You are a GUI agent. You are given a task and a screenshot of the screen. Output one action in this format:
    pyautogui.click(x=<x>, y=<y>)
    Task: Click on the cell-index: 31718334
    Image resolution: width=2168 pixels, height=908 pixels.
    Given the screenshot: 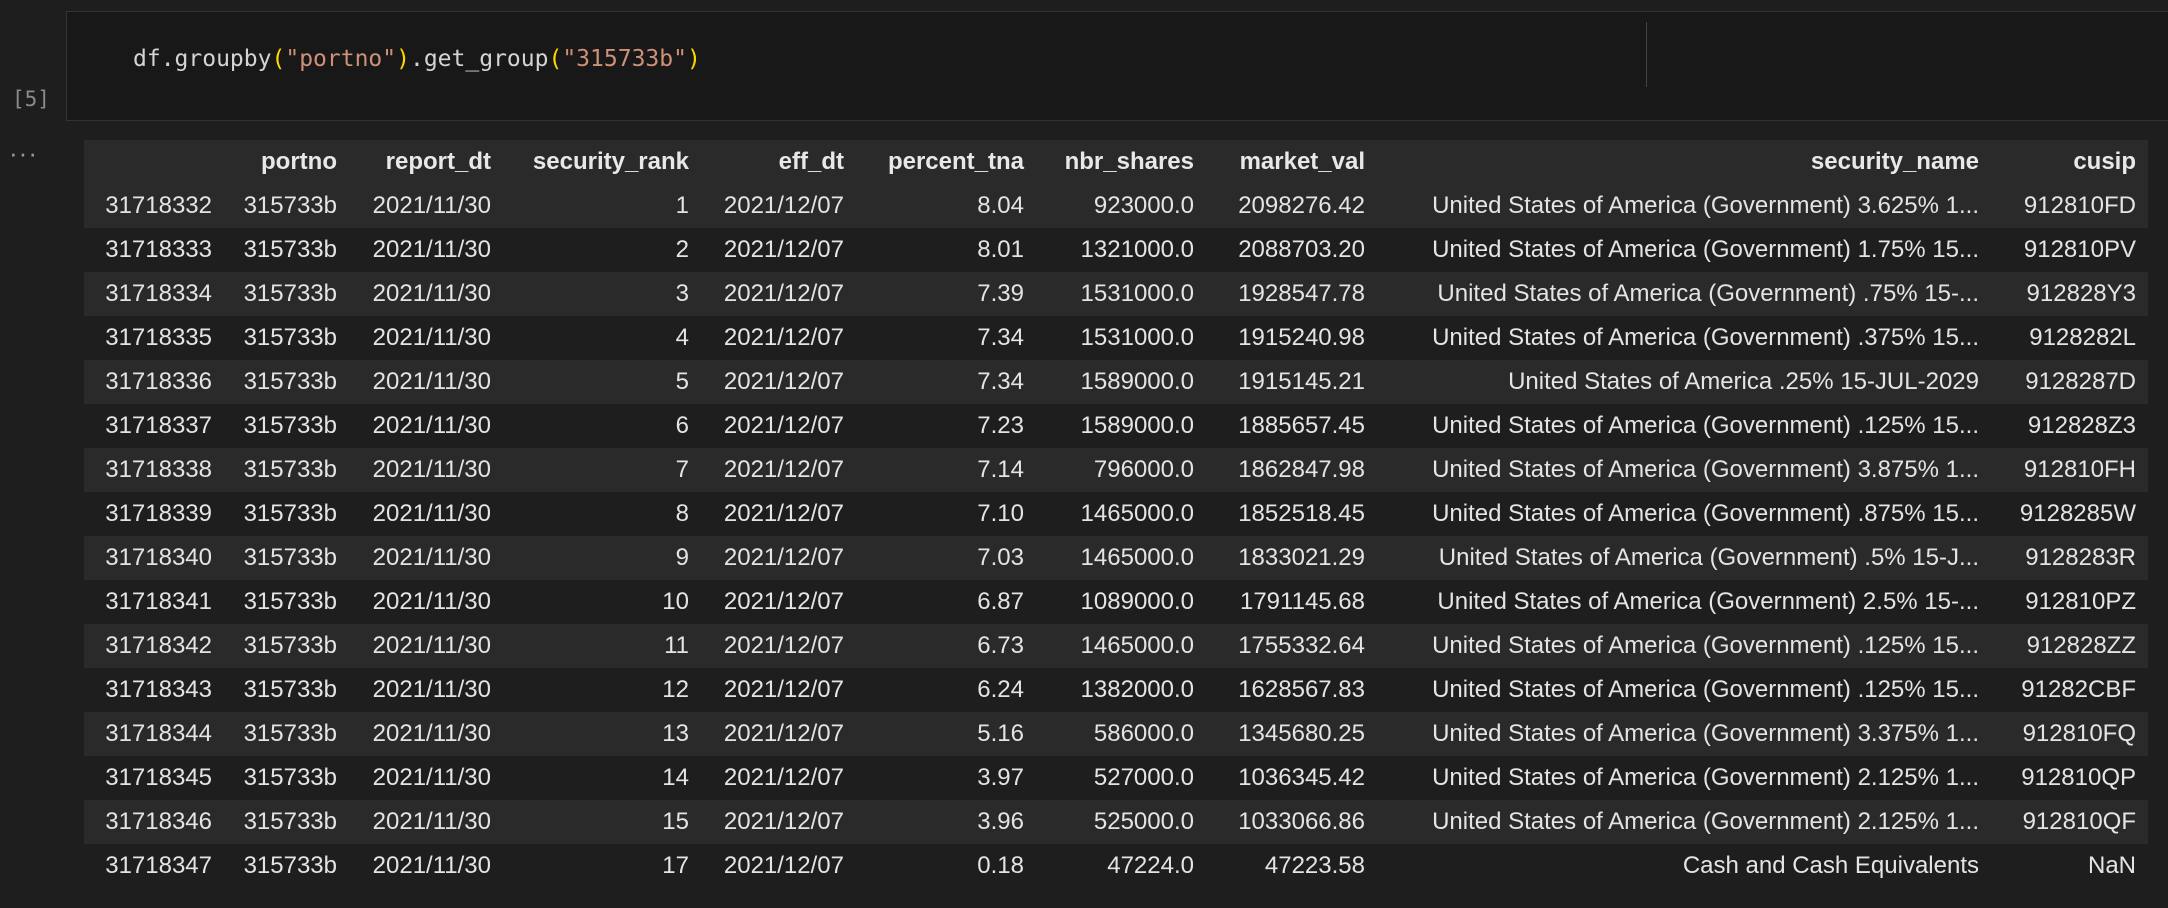 What is the action you would take?
    pyautogui.click(x=154, y=294)
    